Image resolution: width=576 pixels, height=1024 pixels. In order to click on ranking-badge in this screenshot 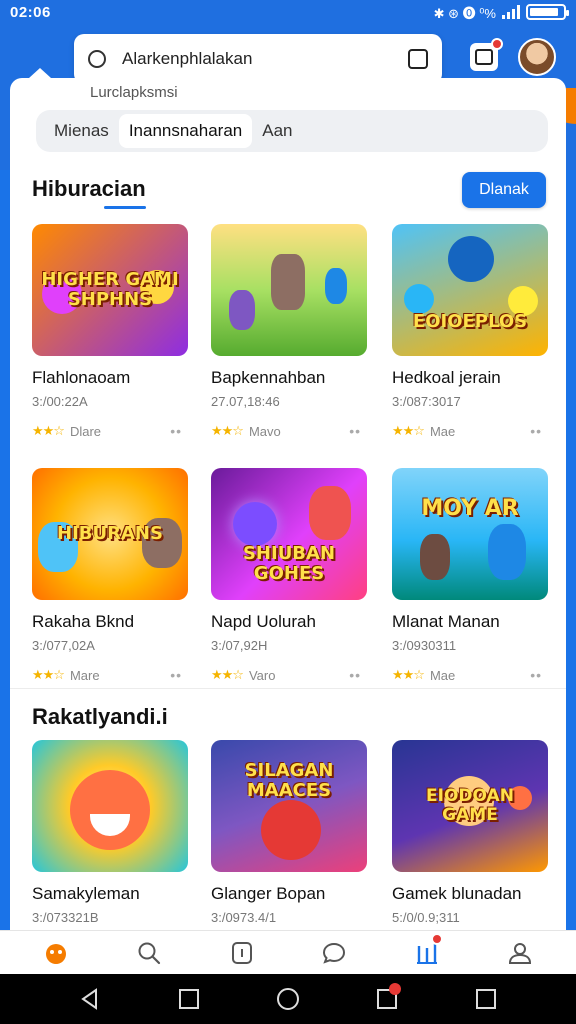, I will do `click(436, 938)`.